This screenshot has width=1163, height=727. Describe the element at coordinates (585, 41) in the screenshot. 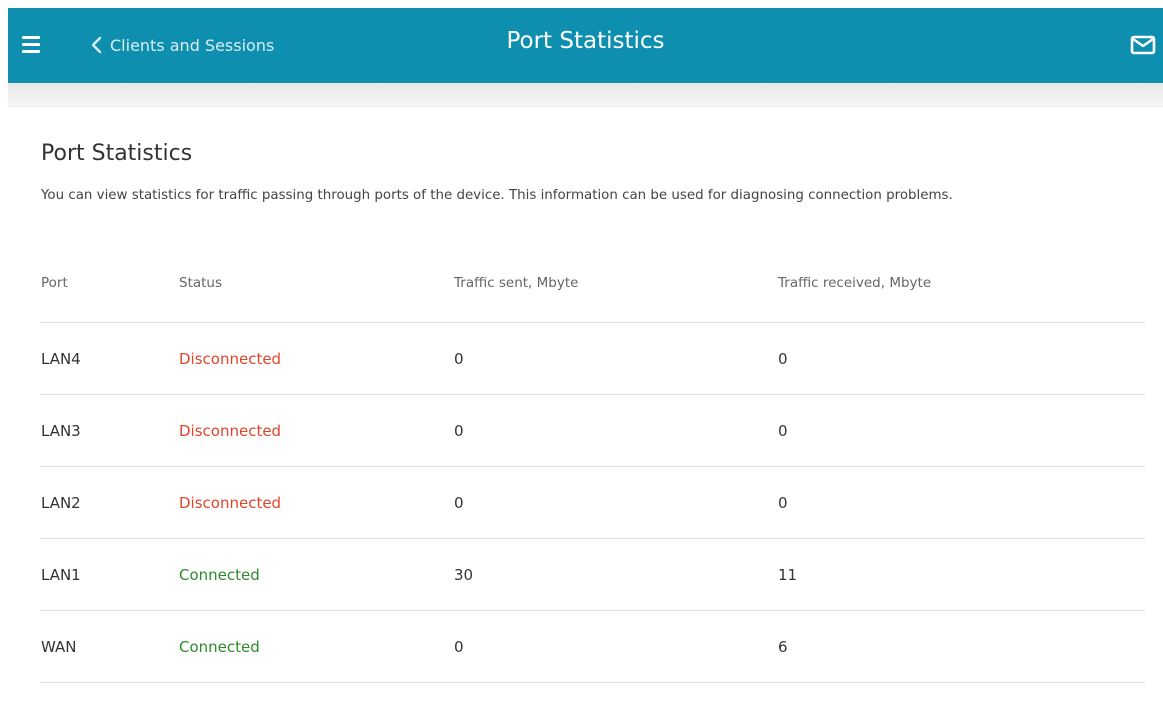

I see `header-title: Port Statistics` at that location.